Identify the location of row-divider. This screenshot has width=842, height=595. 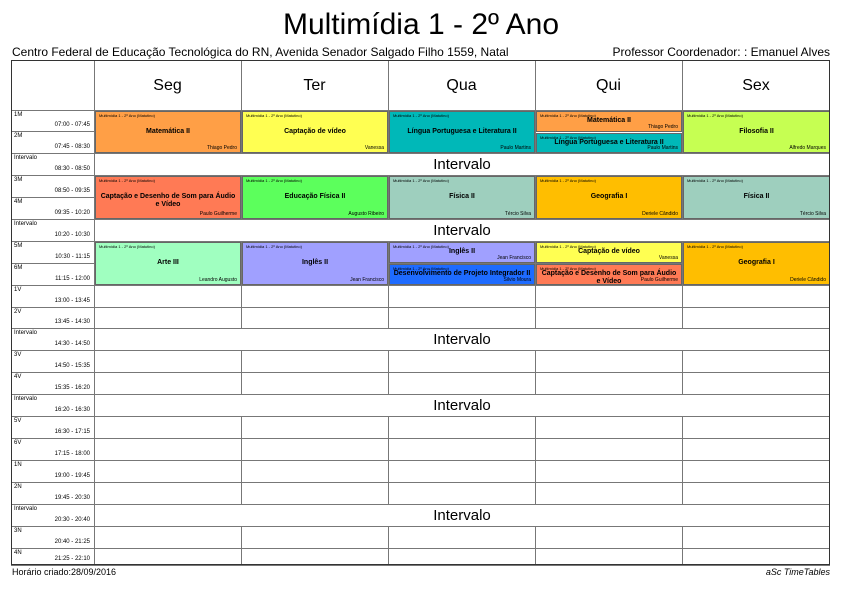
(420, 565).